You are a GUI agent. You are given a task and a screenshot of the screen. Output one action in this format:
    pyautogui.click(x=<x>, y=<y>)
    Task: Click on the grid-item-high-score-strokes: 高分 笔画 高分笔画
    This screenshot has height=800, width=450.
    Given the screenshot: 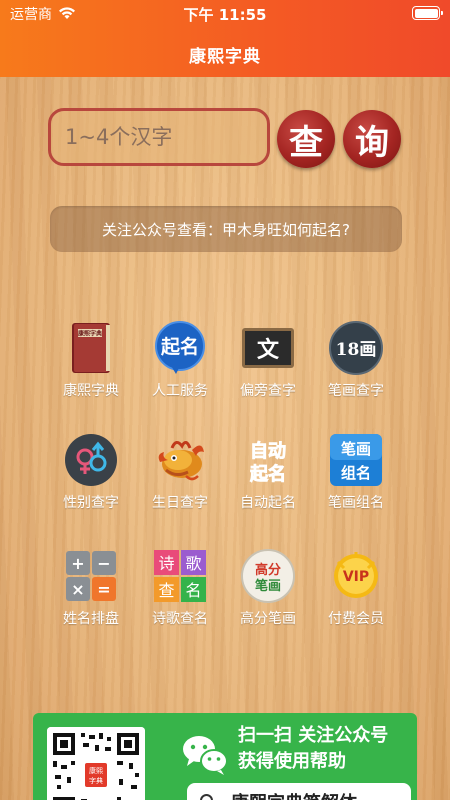 What is the action you would take?
    pyautogui.click(x=268, y=593)
    